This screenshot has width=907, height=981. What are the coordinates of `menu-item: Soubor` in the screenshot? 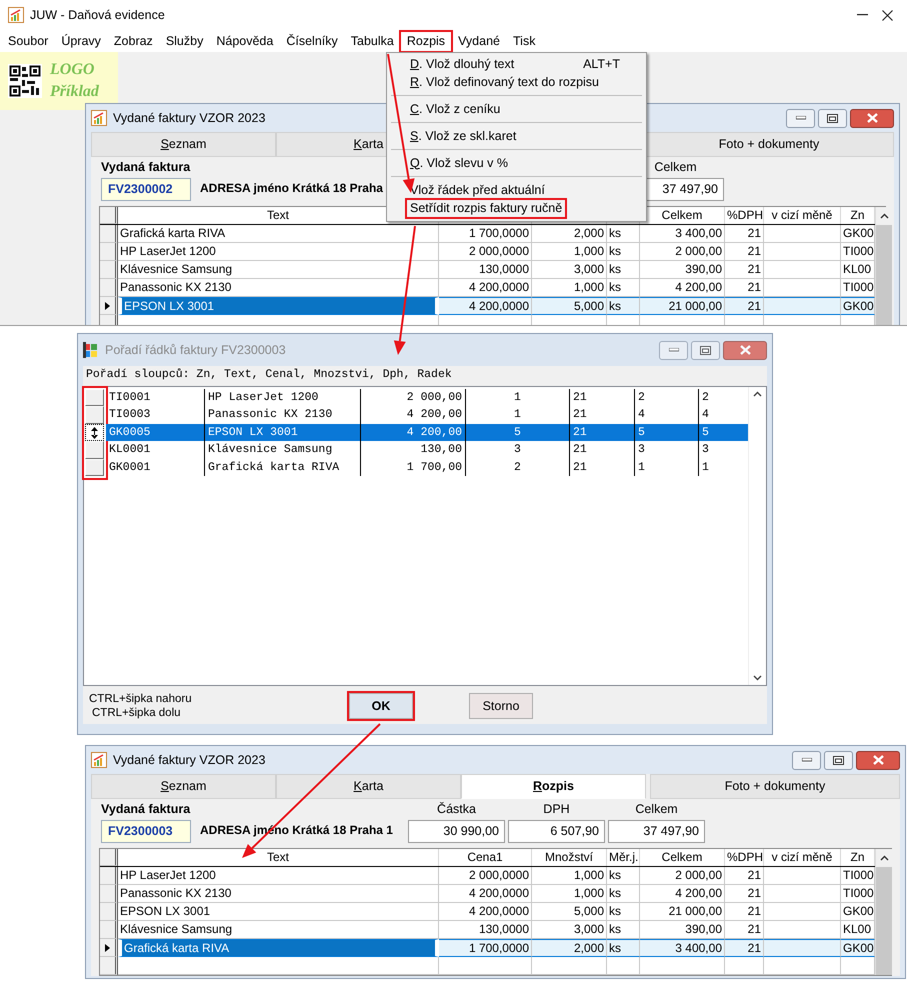 It's located at (28, 41).